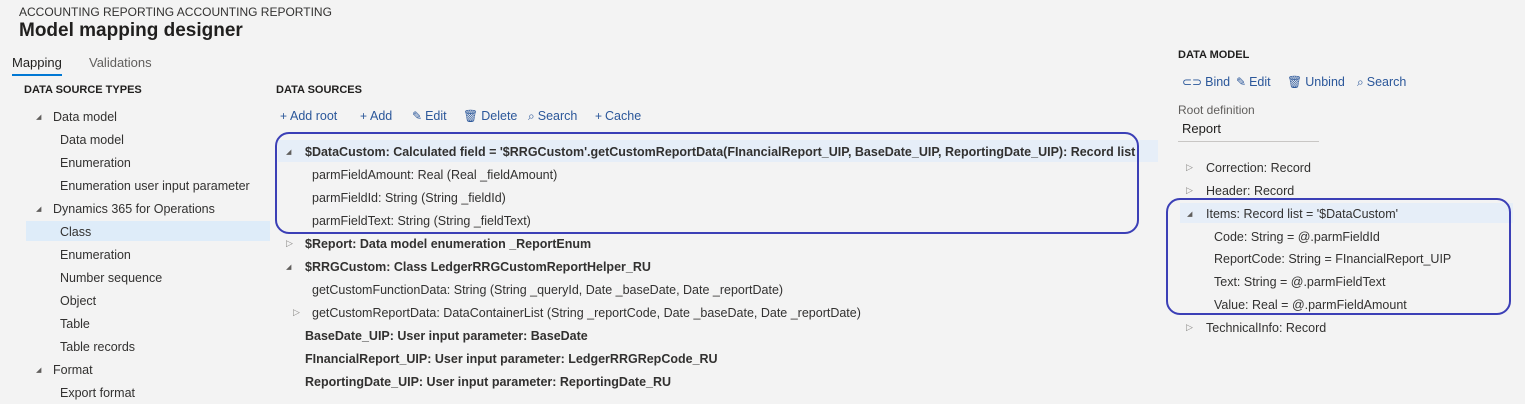  What do you see at coordinates (319, 90) in the screenshot?
I see `data-sources-heading: DATA SOURCES` at bounding box center [319, 90].